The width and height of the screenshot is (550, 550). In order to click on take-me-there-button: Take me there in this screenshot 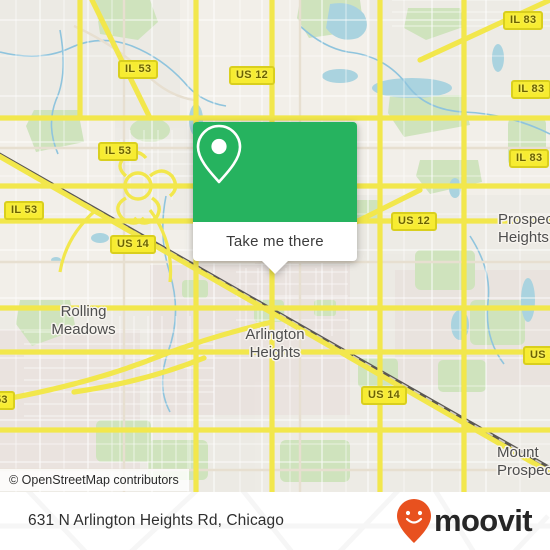, I will do `click(275, 241)`.